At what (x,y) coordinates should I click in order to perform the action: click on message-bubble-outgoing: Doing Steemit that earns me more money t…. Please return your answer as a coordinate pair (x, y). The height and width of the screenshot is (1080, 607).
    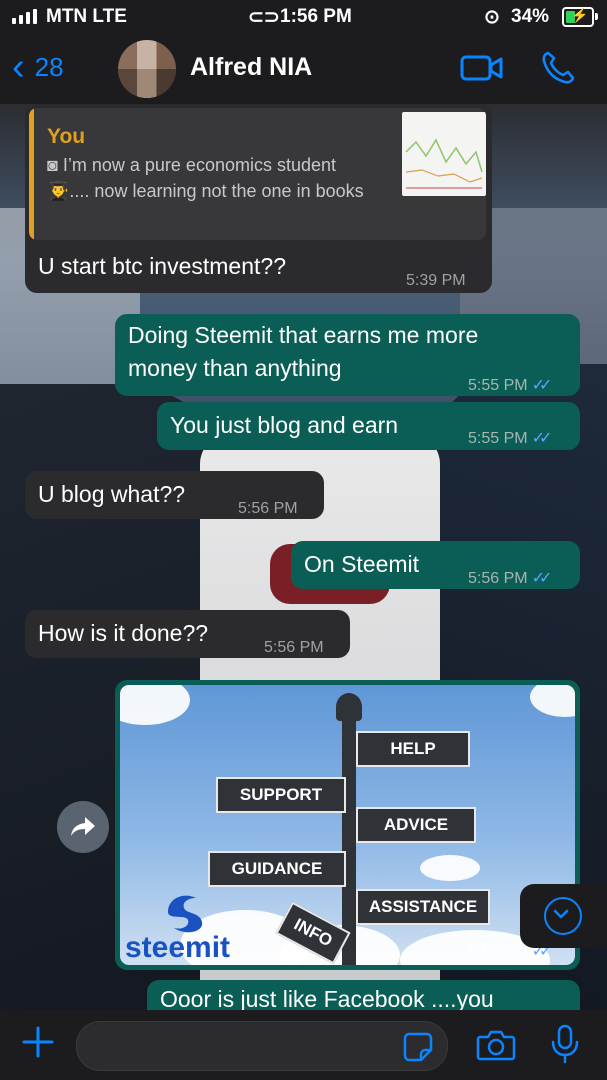
    Looking at the image, I should click on (347, 355).